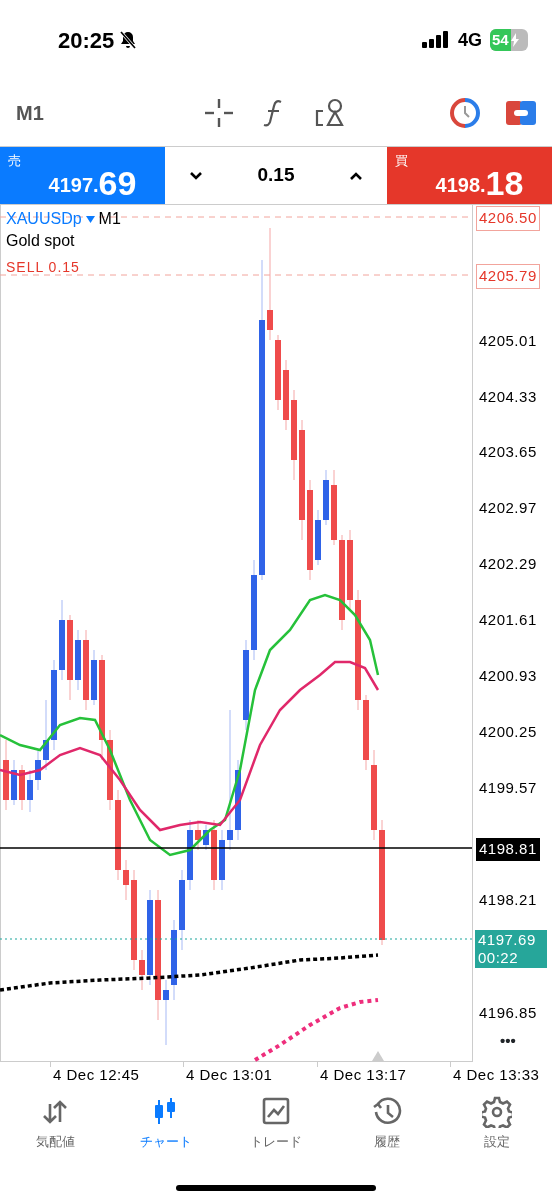  I want to click on time-axis-label: 4 Dec 13:01, so click(229, 1075).